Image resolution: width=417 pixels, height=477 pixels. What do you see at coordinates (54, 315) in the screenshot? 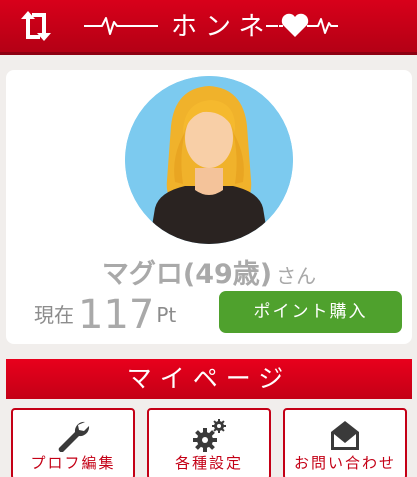
I see `points-prefix: 現在` at bounding box center [54, 315].